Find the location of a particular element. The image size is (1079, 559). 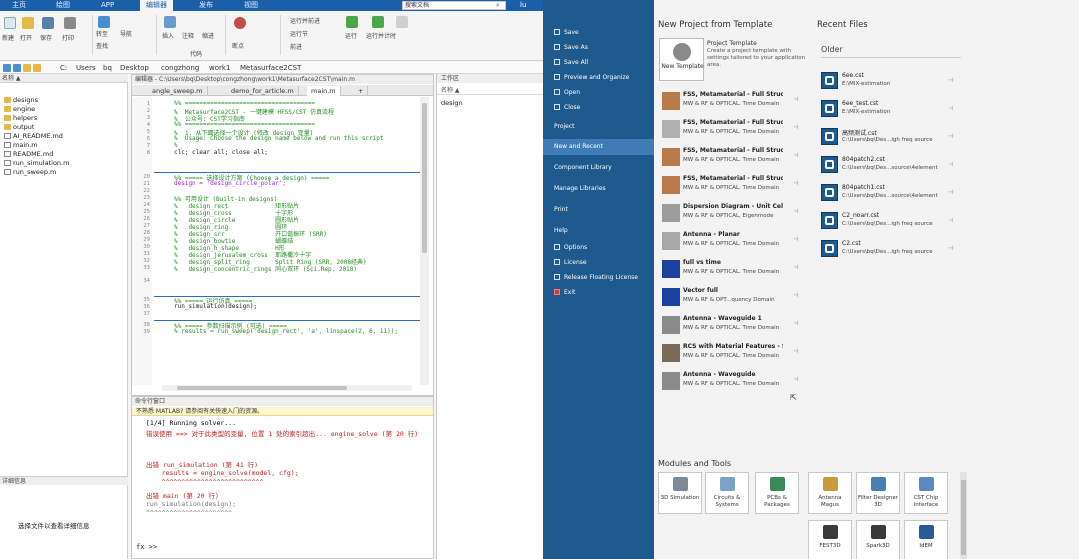

tab-plots: 绘图 is located at coordinates (63, 5).